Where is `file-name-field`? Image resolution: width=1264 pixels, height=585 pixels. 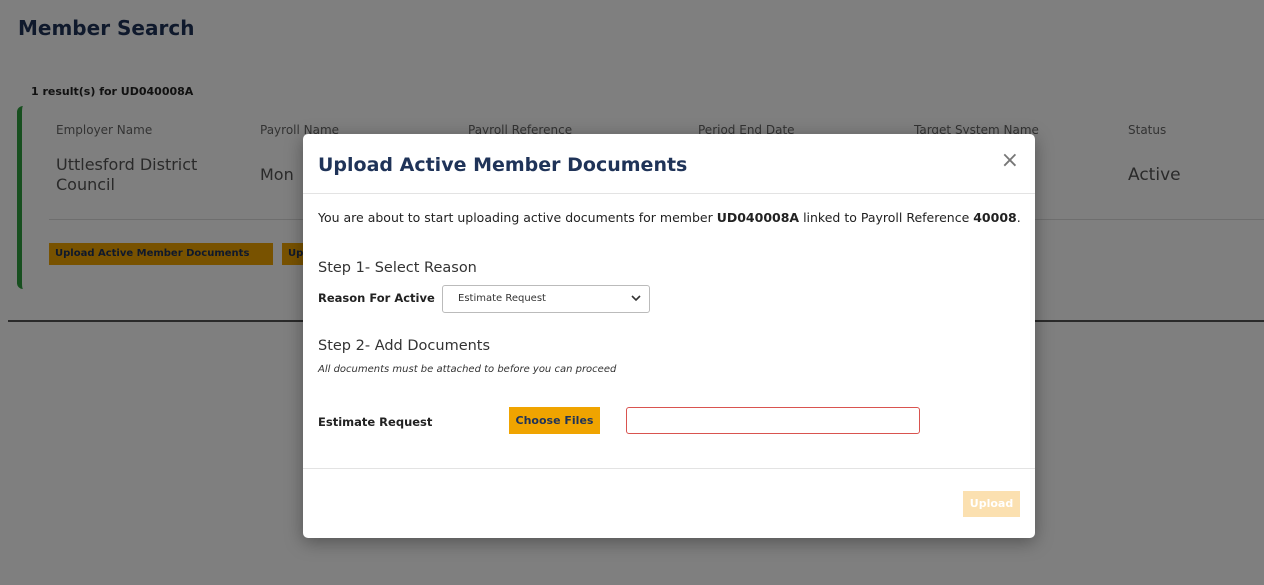
file-name-field is located at coordinates (773, 420).